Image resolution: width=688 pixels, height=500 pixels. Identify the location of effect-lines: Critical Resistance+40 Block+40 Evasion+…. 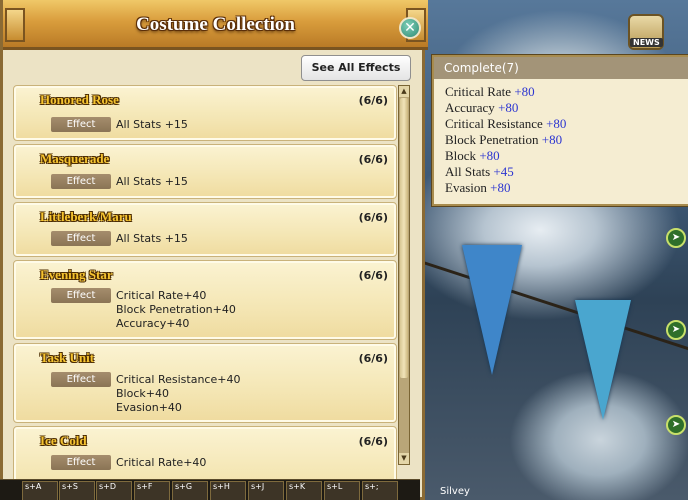
(178, 394).